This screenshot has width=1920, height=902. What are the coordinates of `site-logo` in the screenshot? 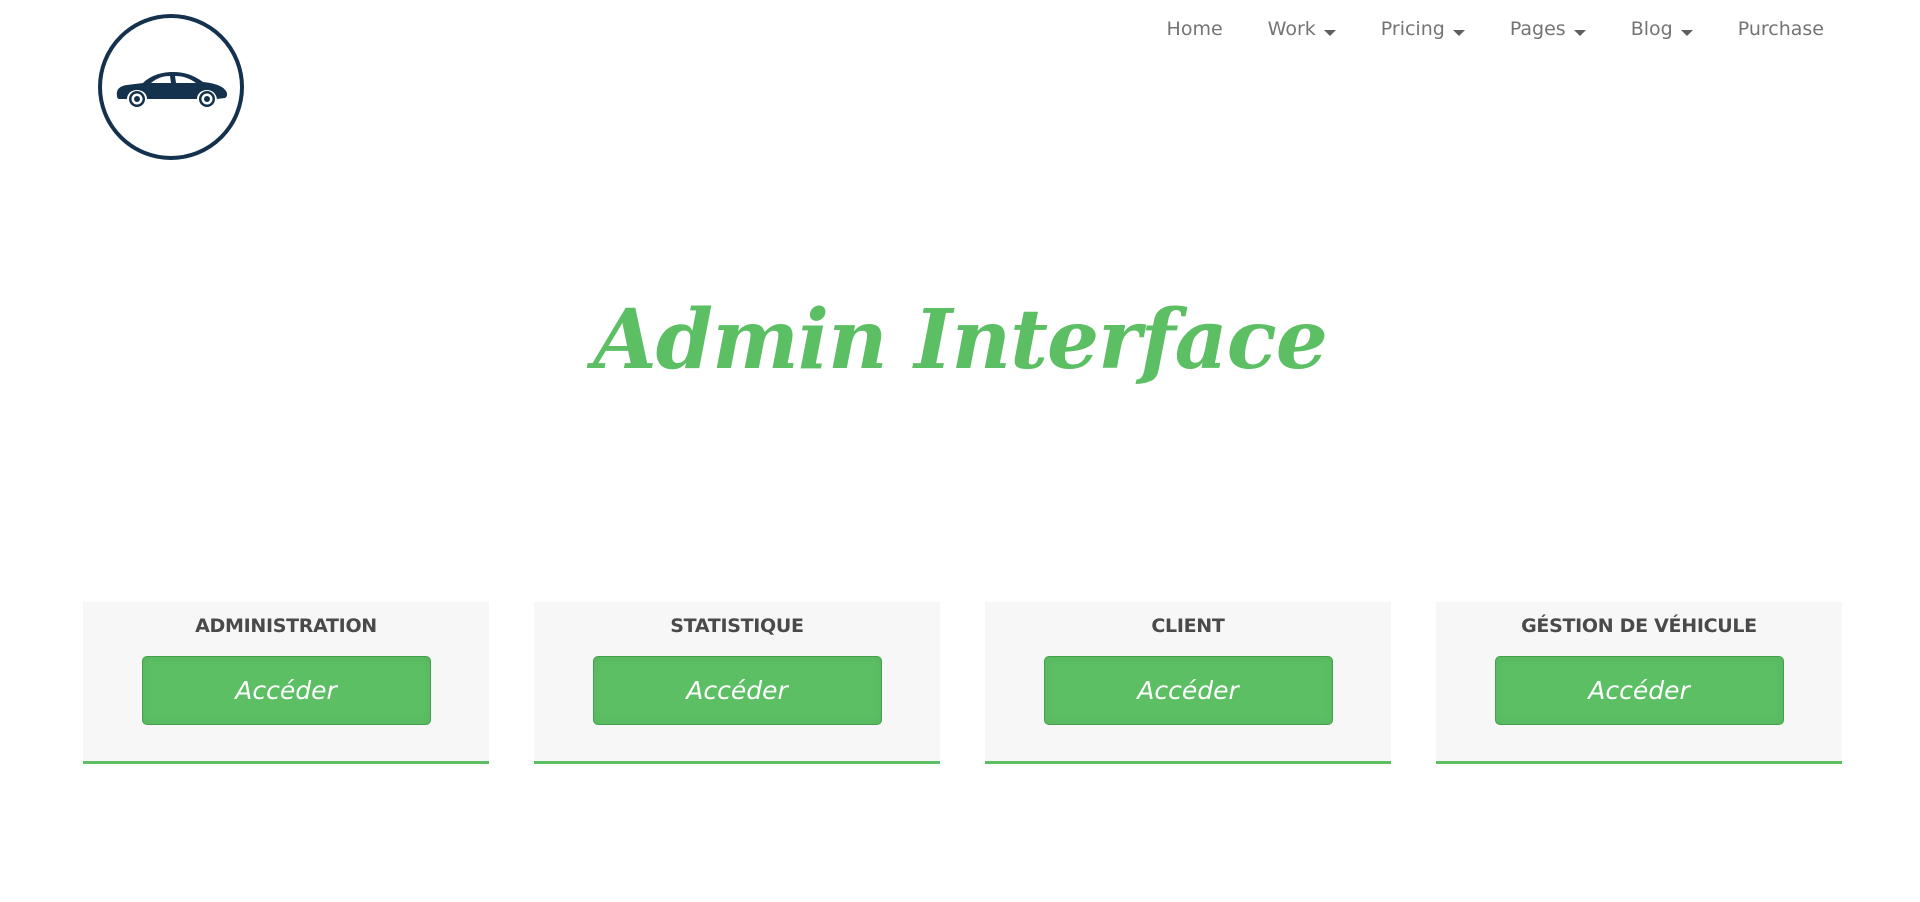 It's located at (171, 87).